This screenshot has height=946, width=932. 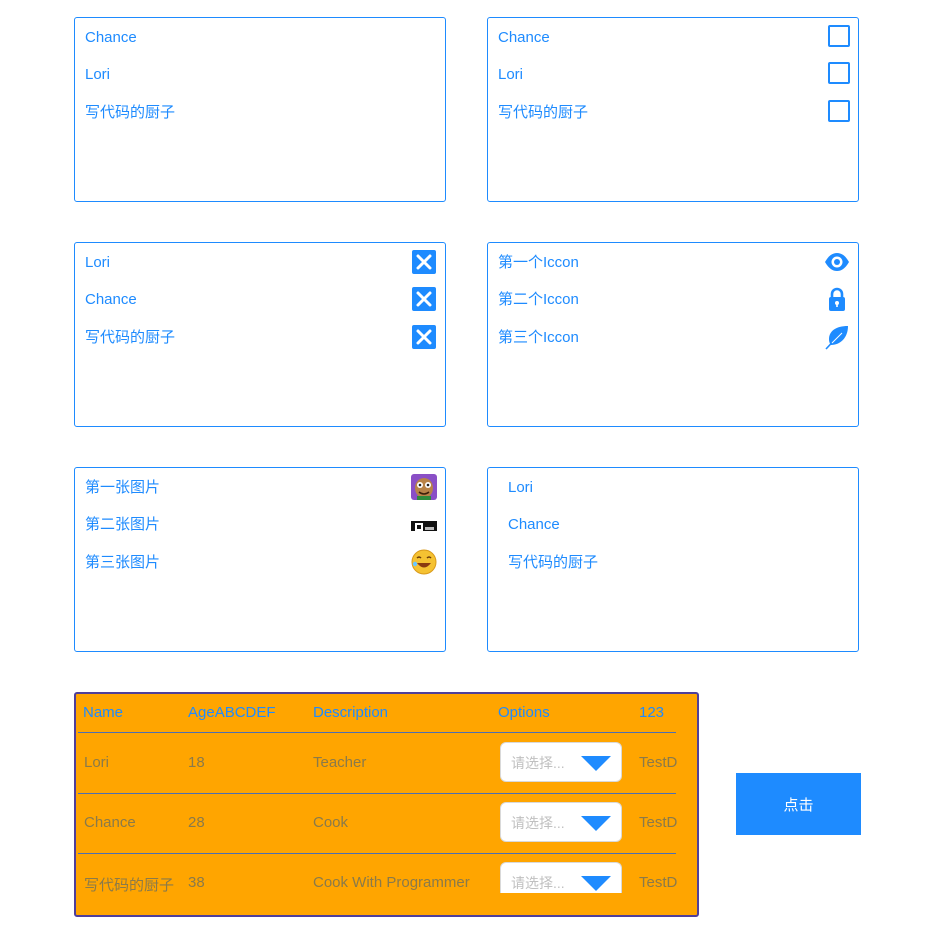 What do you see at coordinates (424, 487) in the screenshot?
I see `cartoon-face-image` at bounding box center [424, 487].